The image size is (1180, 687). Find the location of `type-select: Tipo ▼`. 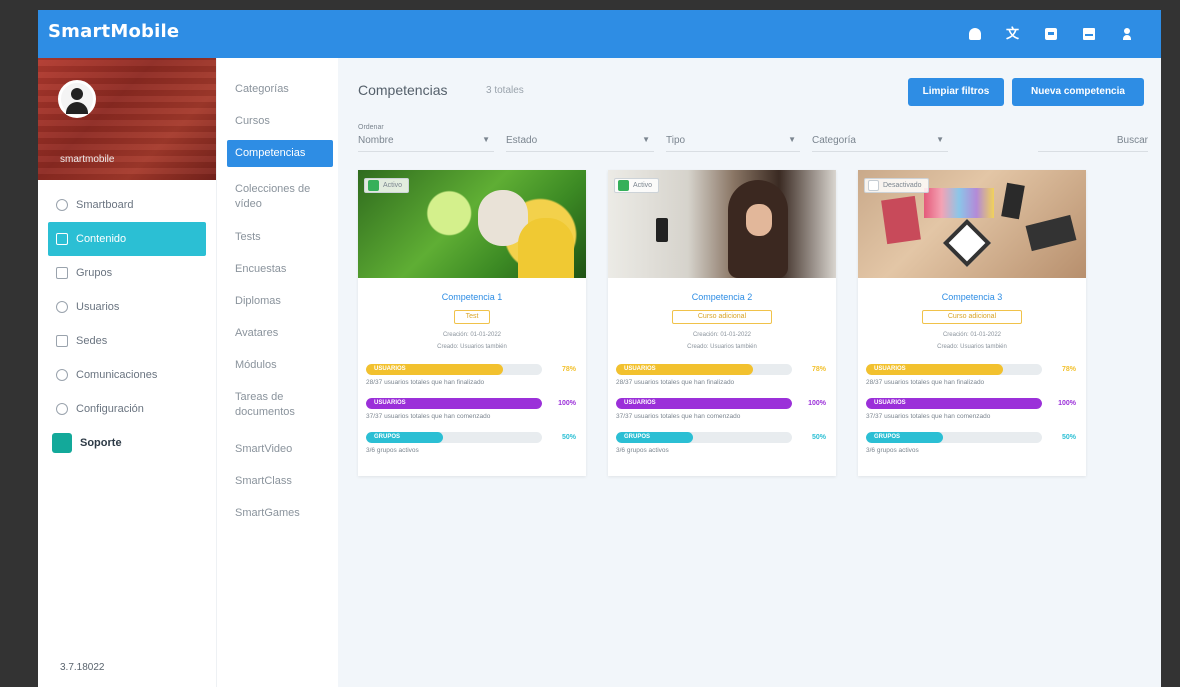

type-select: Tipo ▼ is located at coordinates (733, 137).